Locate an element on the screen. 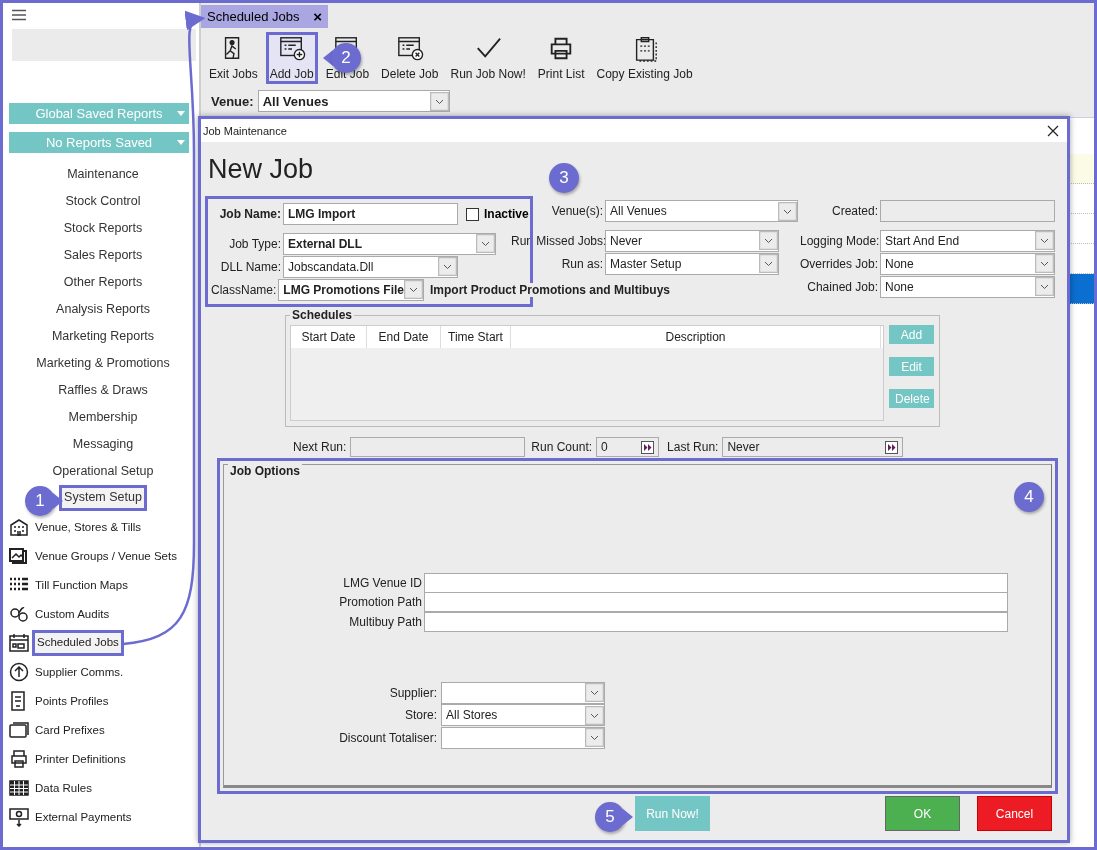 The height and width of the screenshot is (850, 1097). toolbar-button: Delete Job is located at coordinates (410, 58).